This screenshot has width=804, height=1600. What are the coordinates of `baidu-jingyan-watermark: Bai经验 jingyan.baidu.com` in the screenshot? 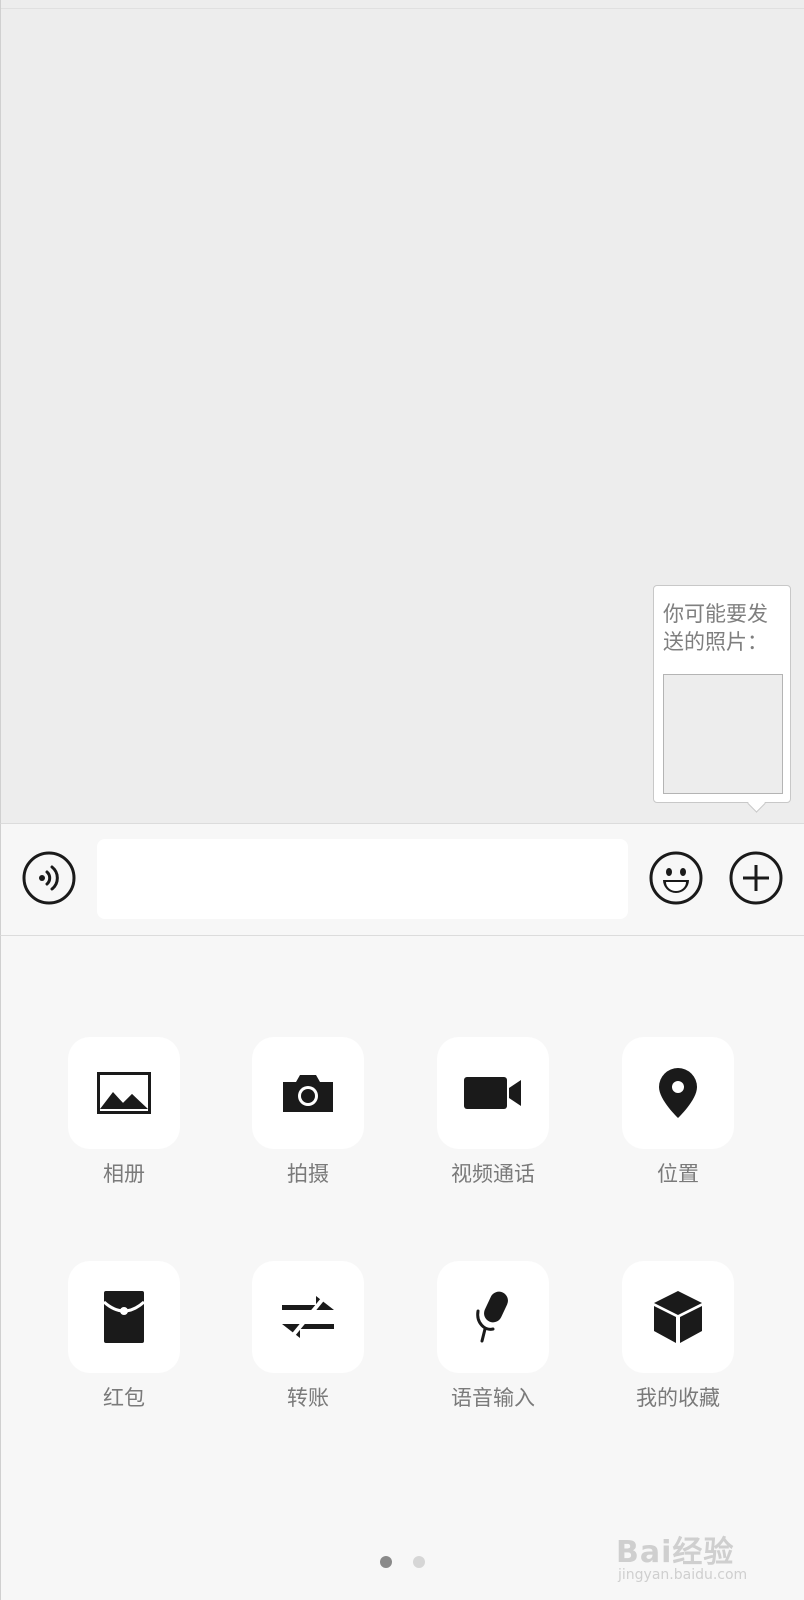 It's located at (691, 1557).